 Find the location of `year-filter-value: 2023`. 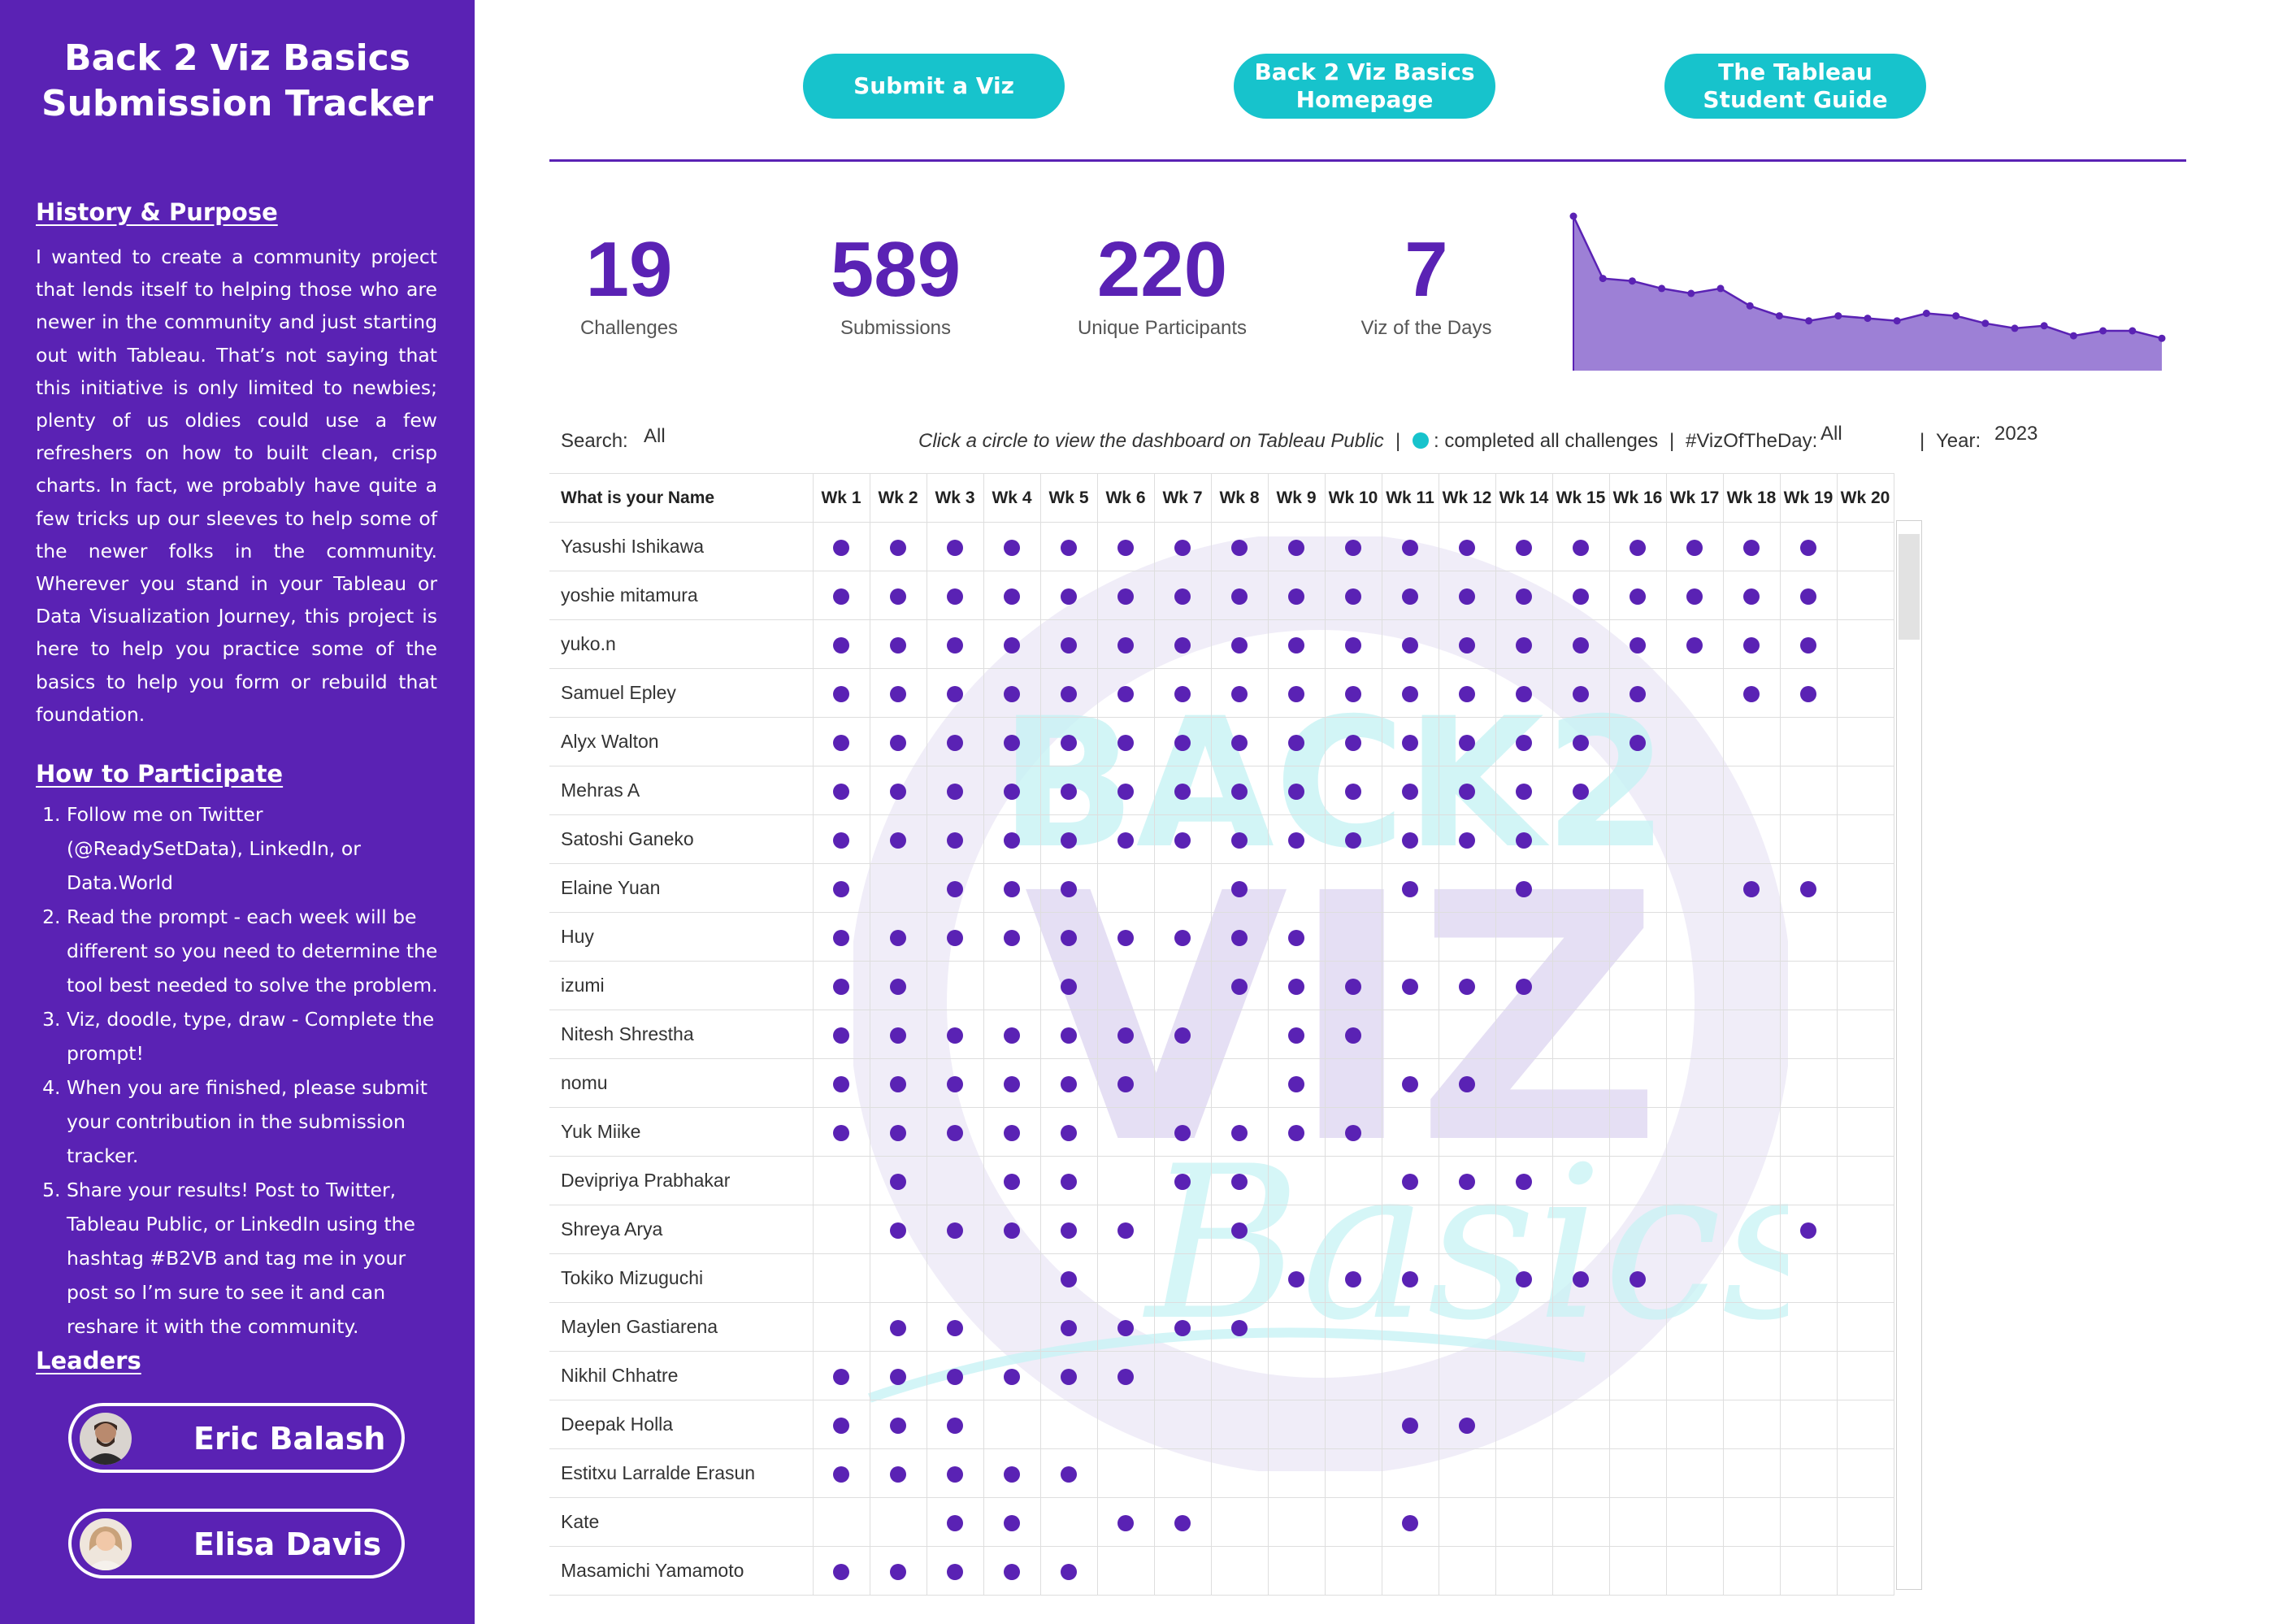

year-filter-value: 2023 is located at coordinates (2015, 434).